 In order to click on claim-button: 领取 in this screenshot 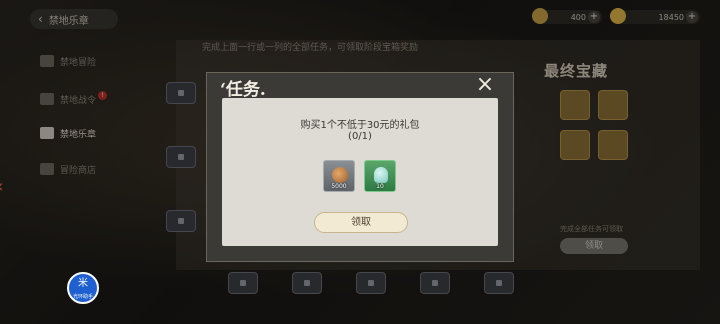, I will do `click(361, 222)`.